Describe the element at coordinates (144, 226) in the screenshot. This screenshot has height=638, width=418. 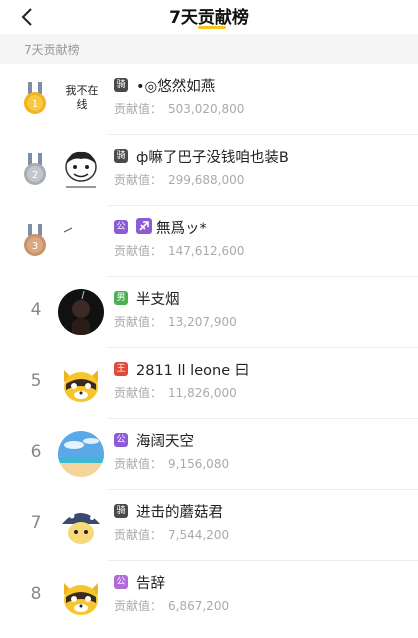
I see `sagittarius-icon` at that location.